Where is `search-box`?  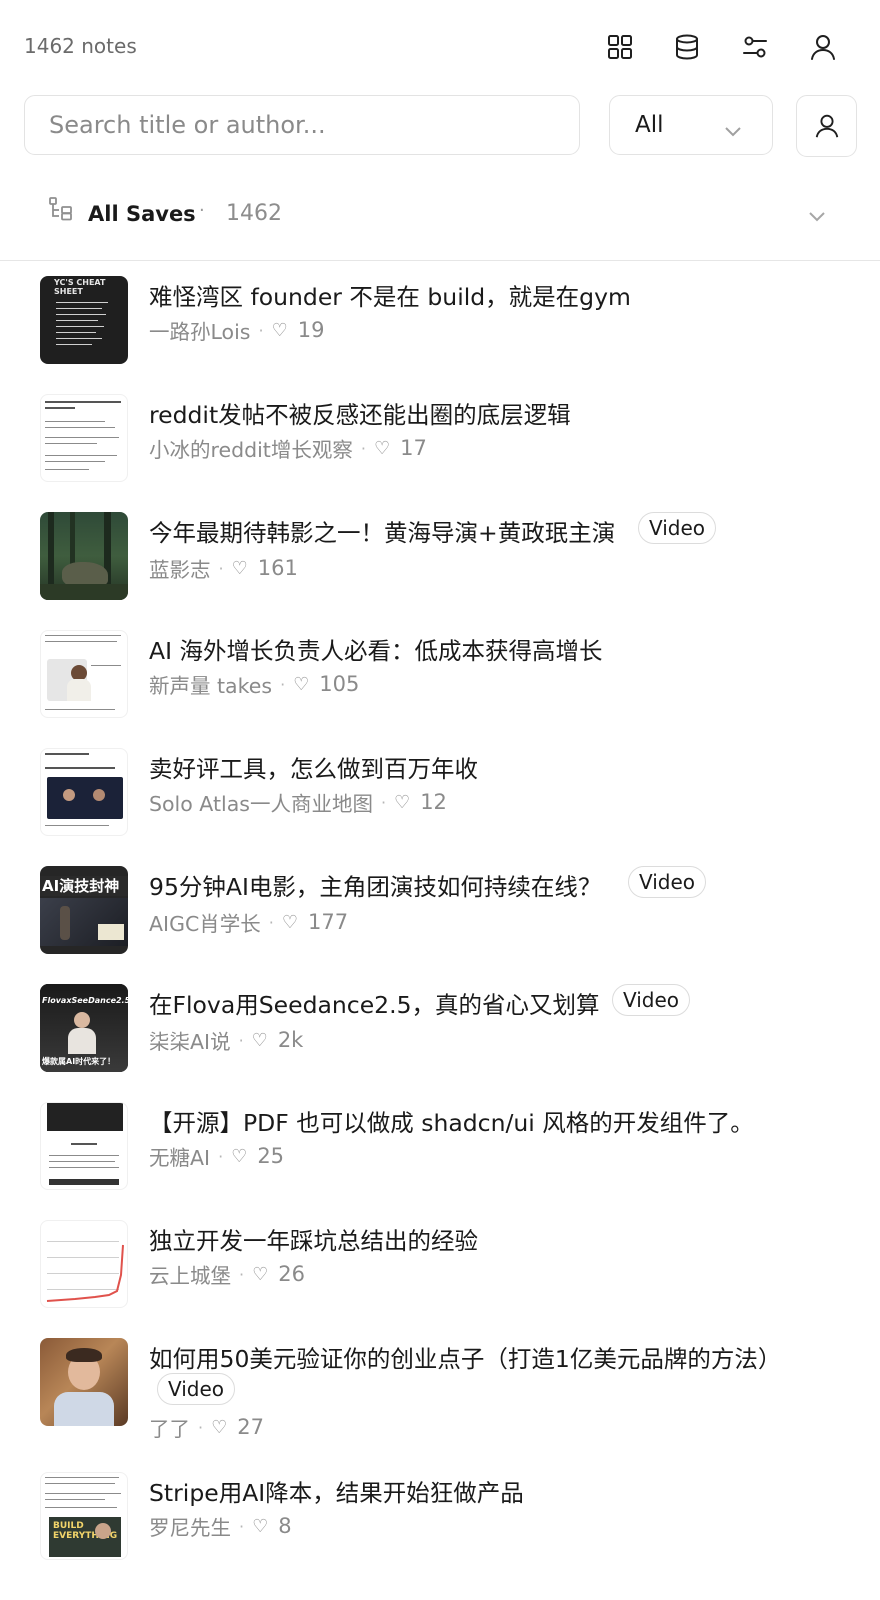
search-box is located at coordinates (302, 125).